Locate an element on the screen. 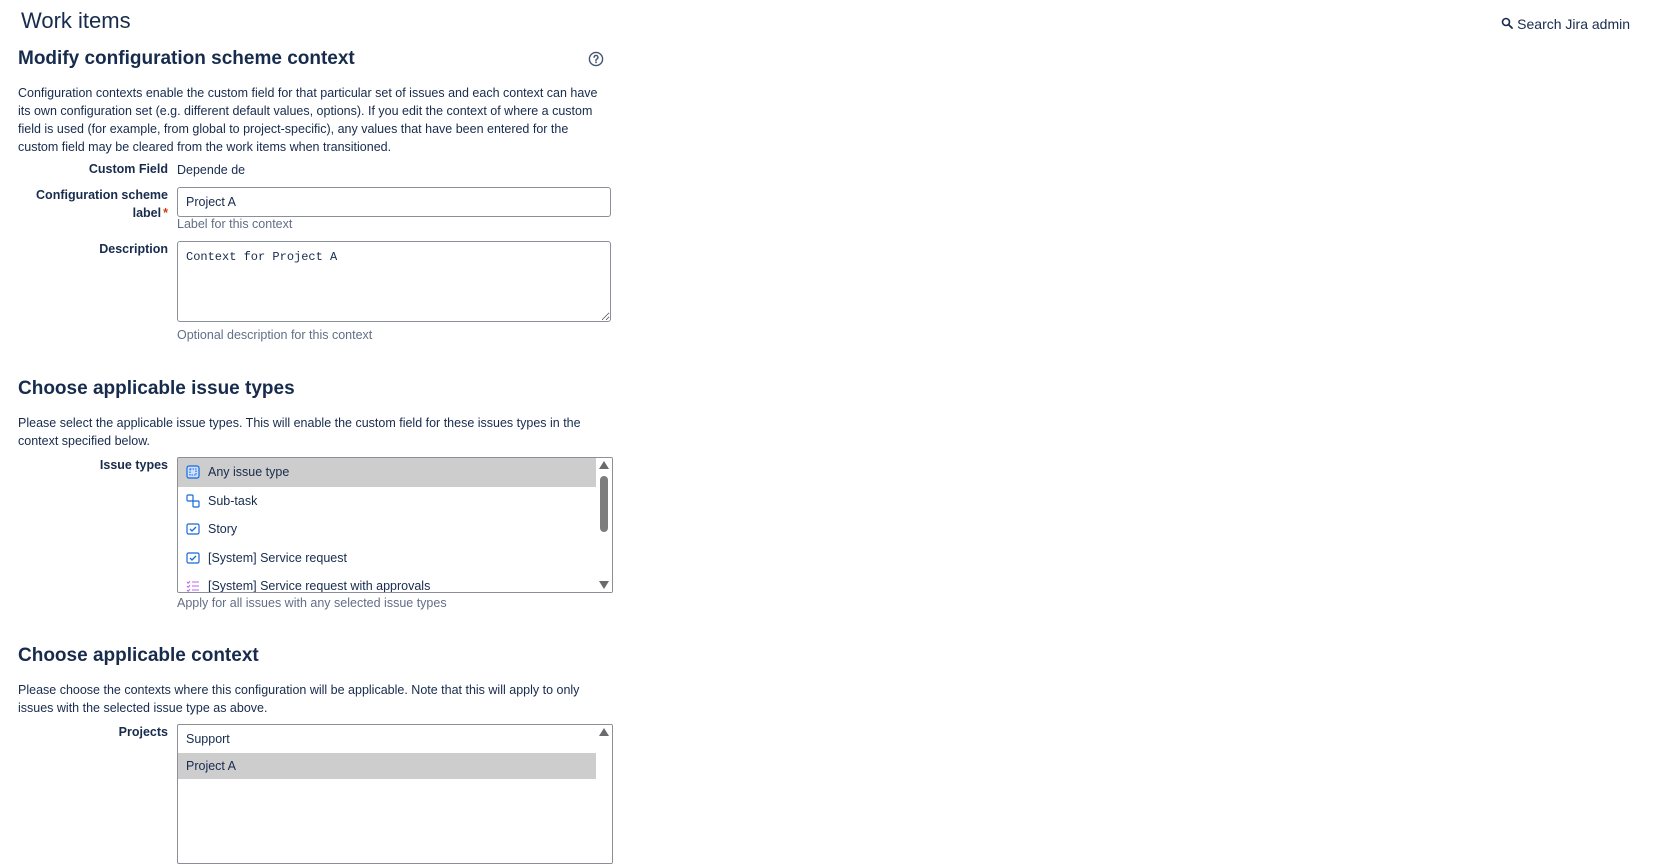 The height and width of the screenshot is (864, 1656). scheme-label-label-text: Configuration scheme label is located at coordinates (102, 204).